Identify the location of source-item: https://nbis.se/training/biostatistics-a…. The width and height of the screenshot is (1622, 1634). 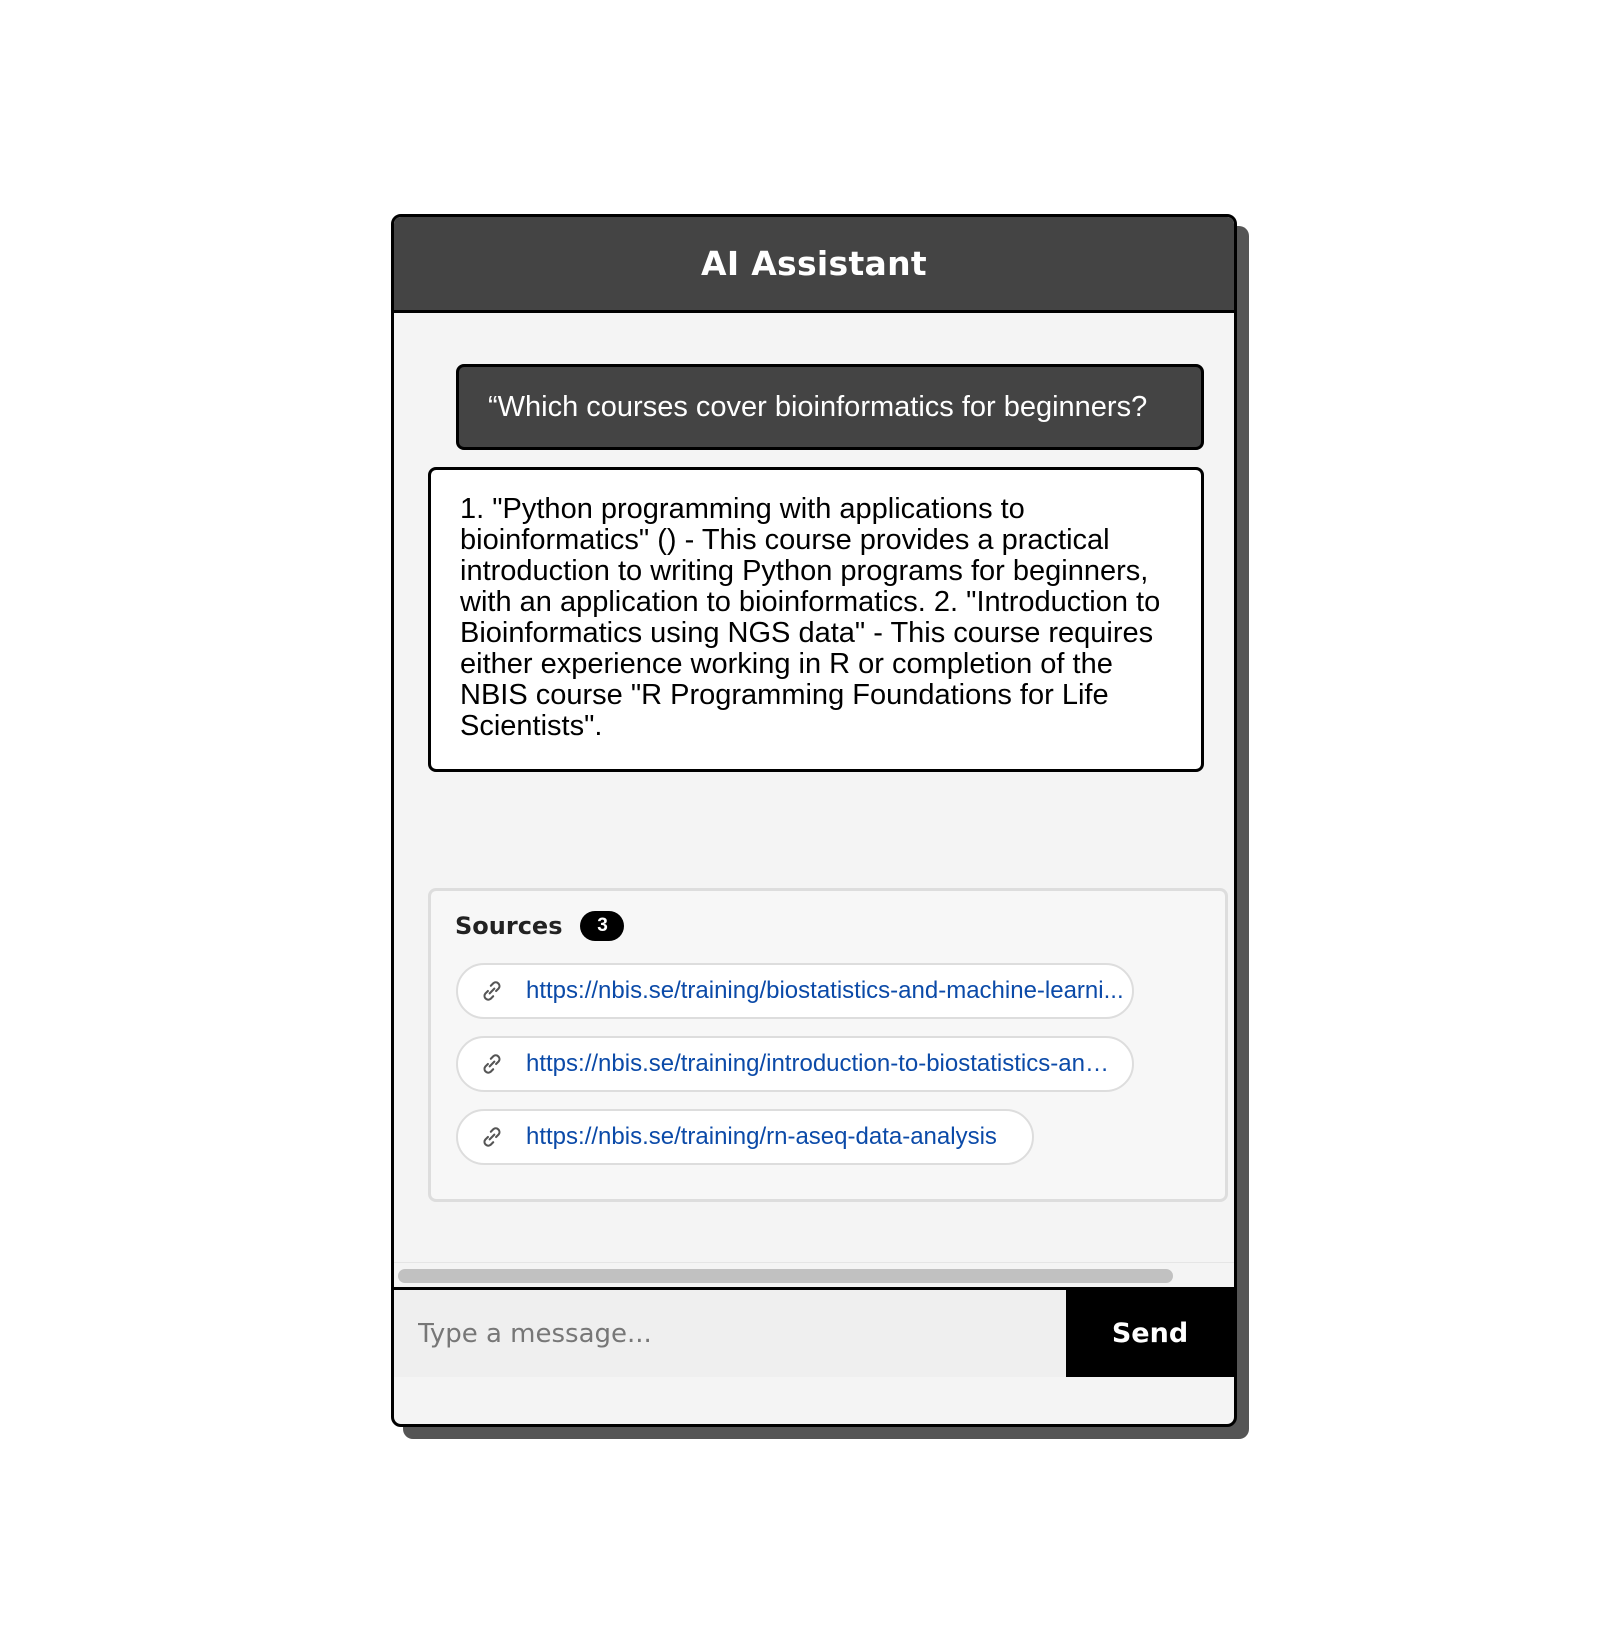
(795, 991).